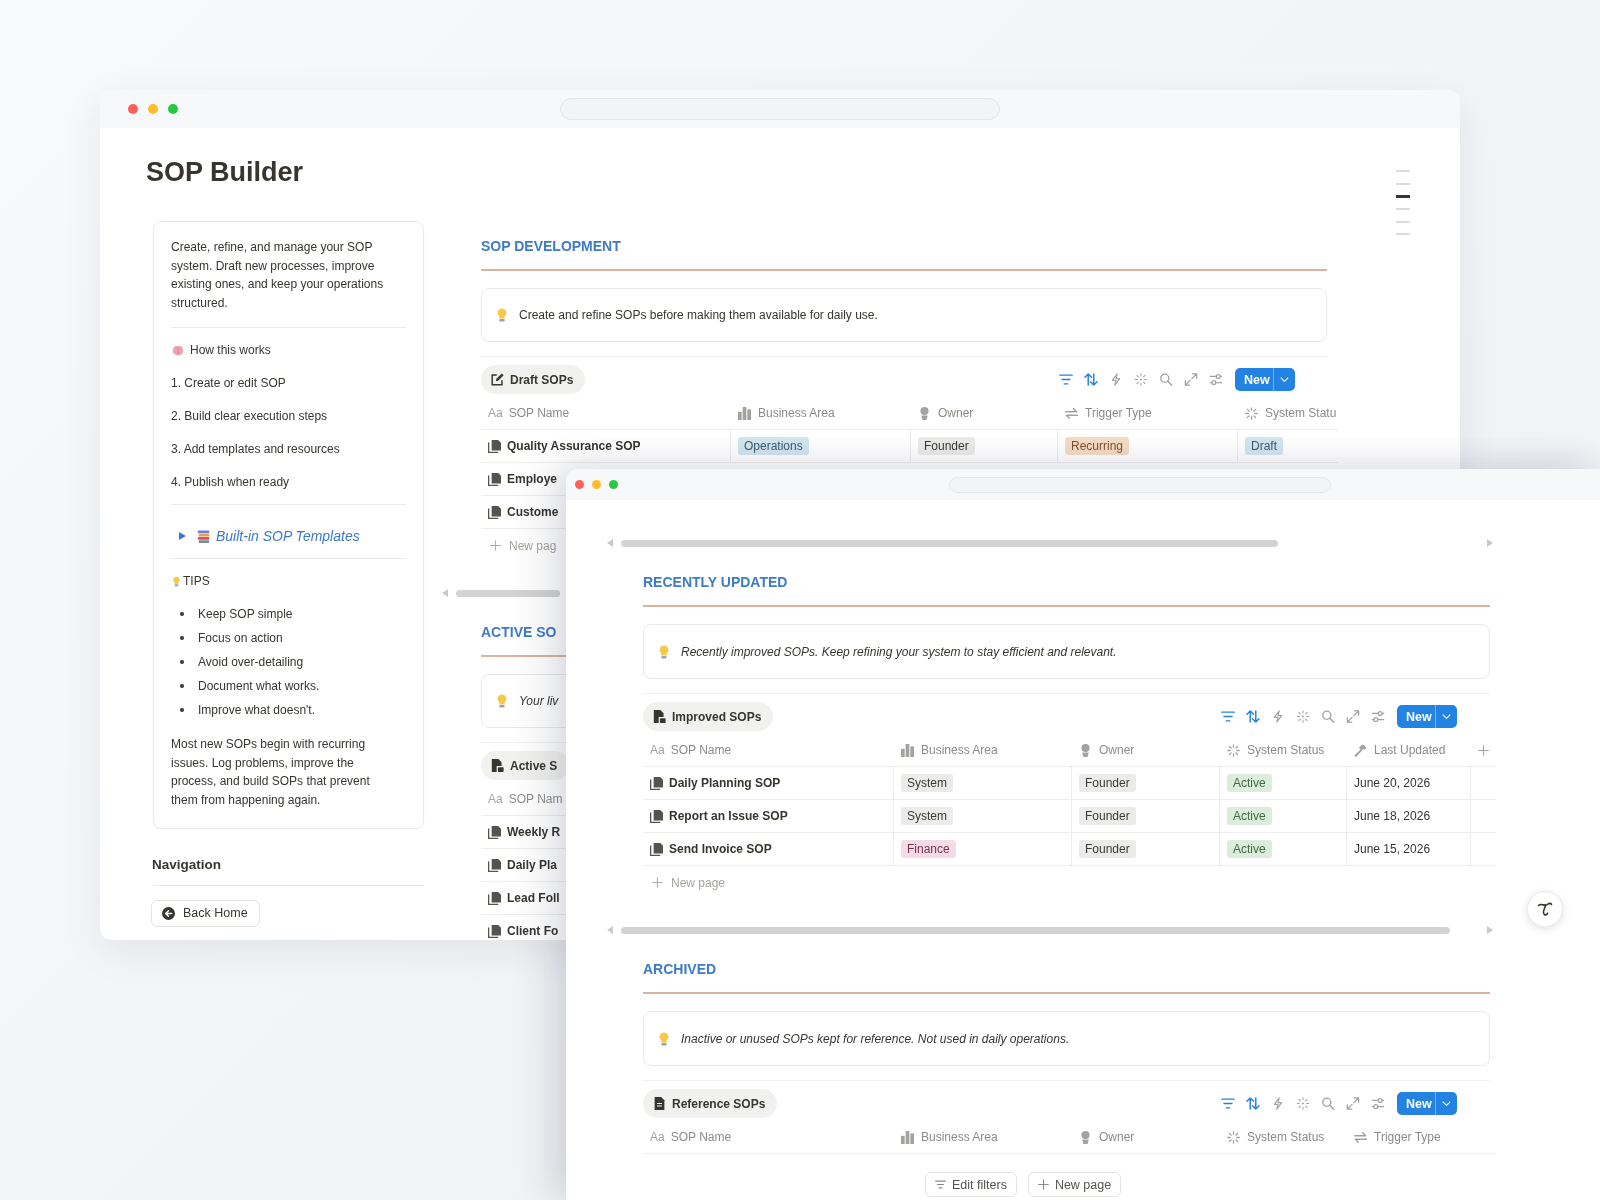 This screenshot has width=1600, height=1200. Describe the element at coordinates (708, 716) in the screenshot. I see `view-tab: Improved SOPs` at that location.